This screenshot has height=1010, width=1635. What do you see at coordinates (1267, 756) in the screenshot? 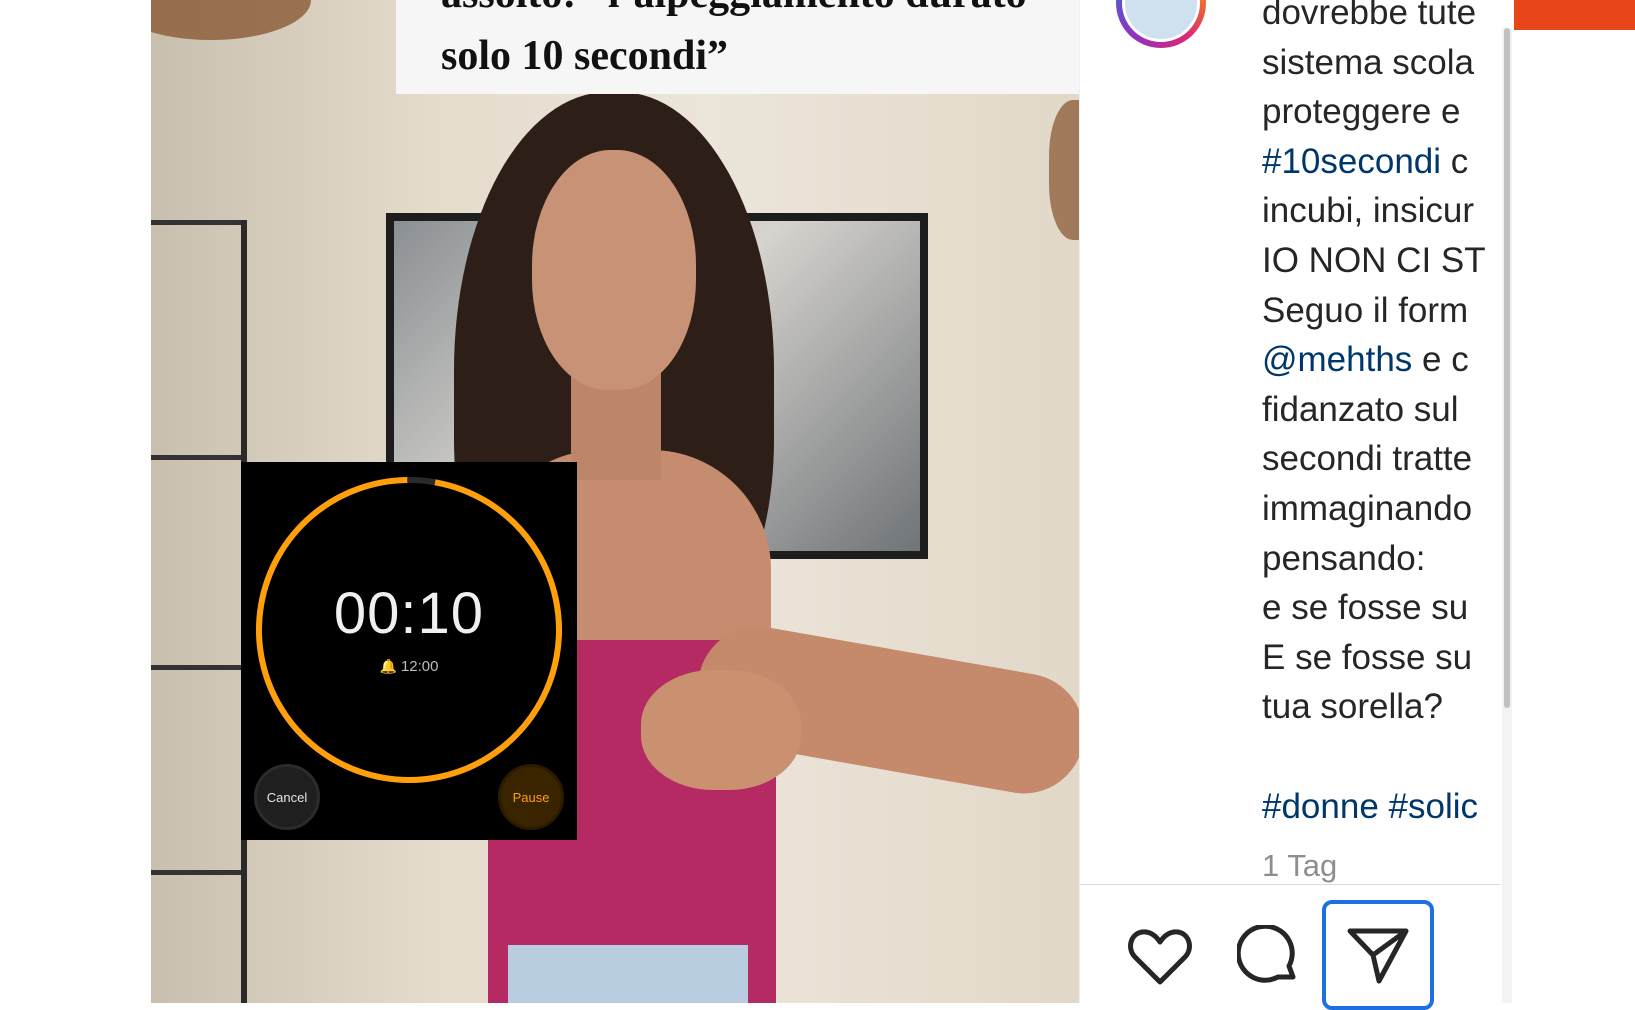
I see `caption-text` at bounding box center [1267, 756].